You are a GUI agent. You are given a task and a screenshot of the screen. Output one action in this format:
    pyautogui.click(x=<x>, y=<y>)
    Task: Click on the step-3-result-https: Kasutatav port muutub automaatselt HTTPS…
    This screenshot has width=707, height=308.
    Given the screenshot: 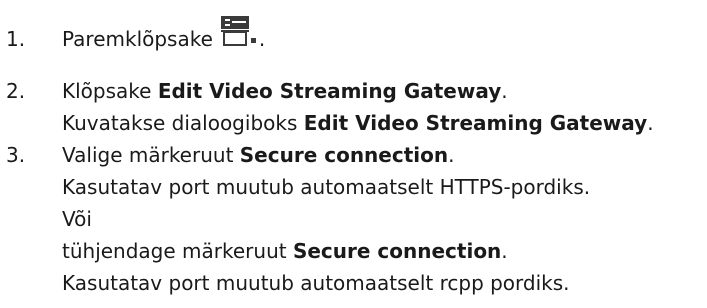 What is the action you would take?
    pyautogui.click(x=326, y=187)
    